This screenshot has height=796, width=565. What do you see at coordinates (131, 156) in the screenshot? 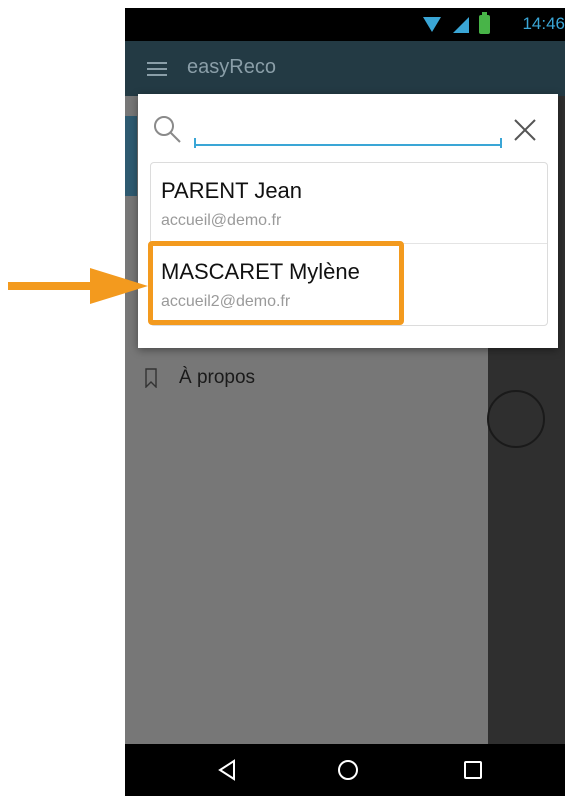
I see `drawer-header` at bounding box center [131, 156].